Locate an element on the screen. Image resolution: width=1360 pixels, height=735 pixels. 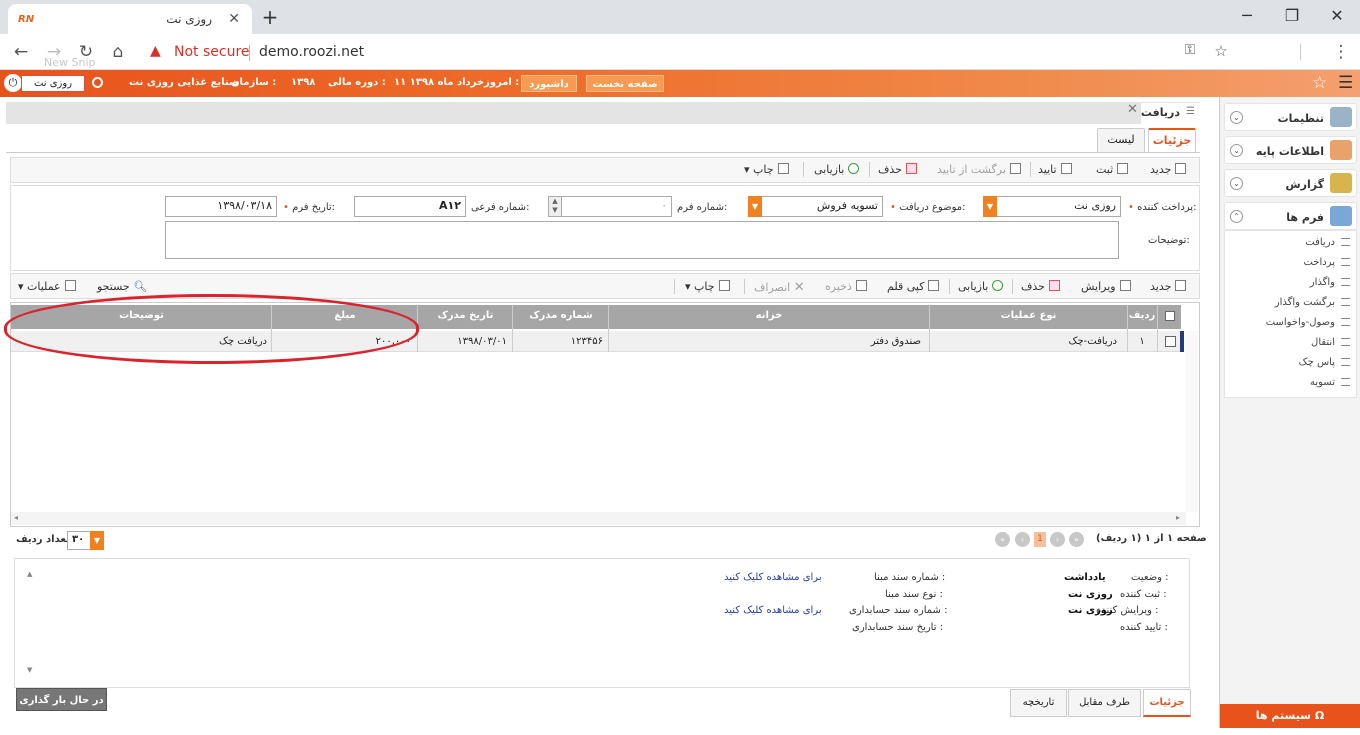
forms-submenu is located at coordinates (1290, 314).